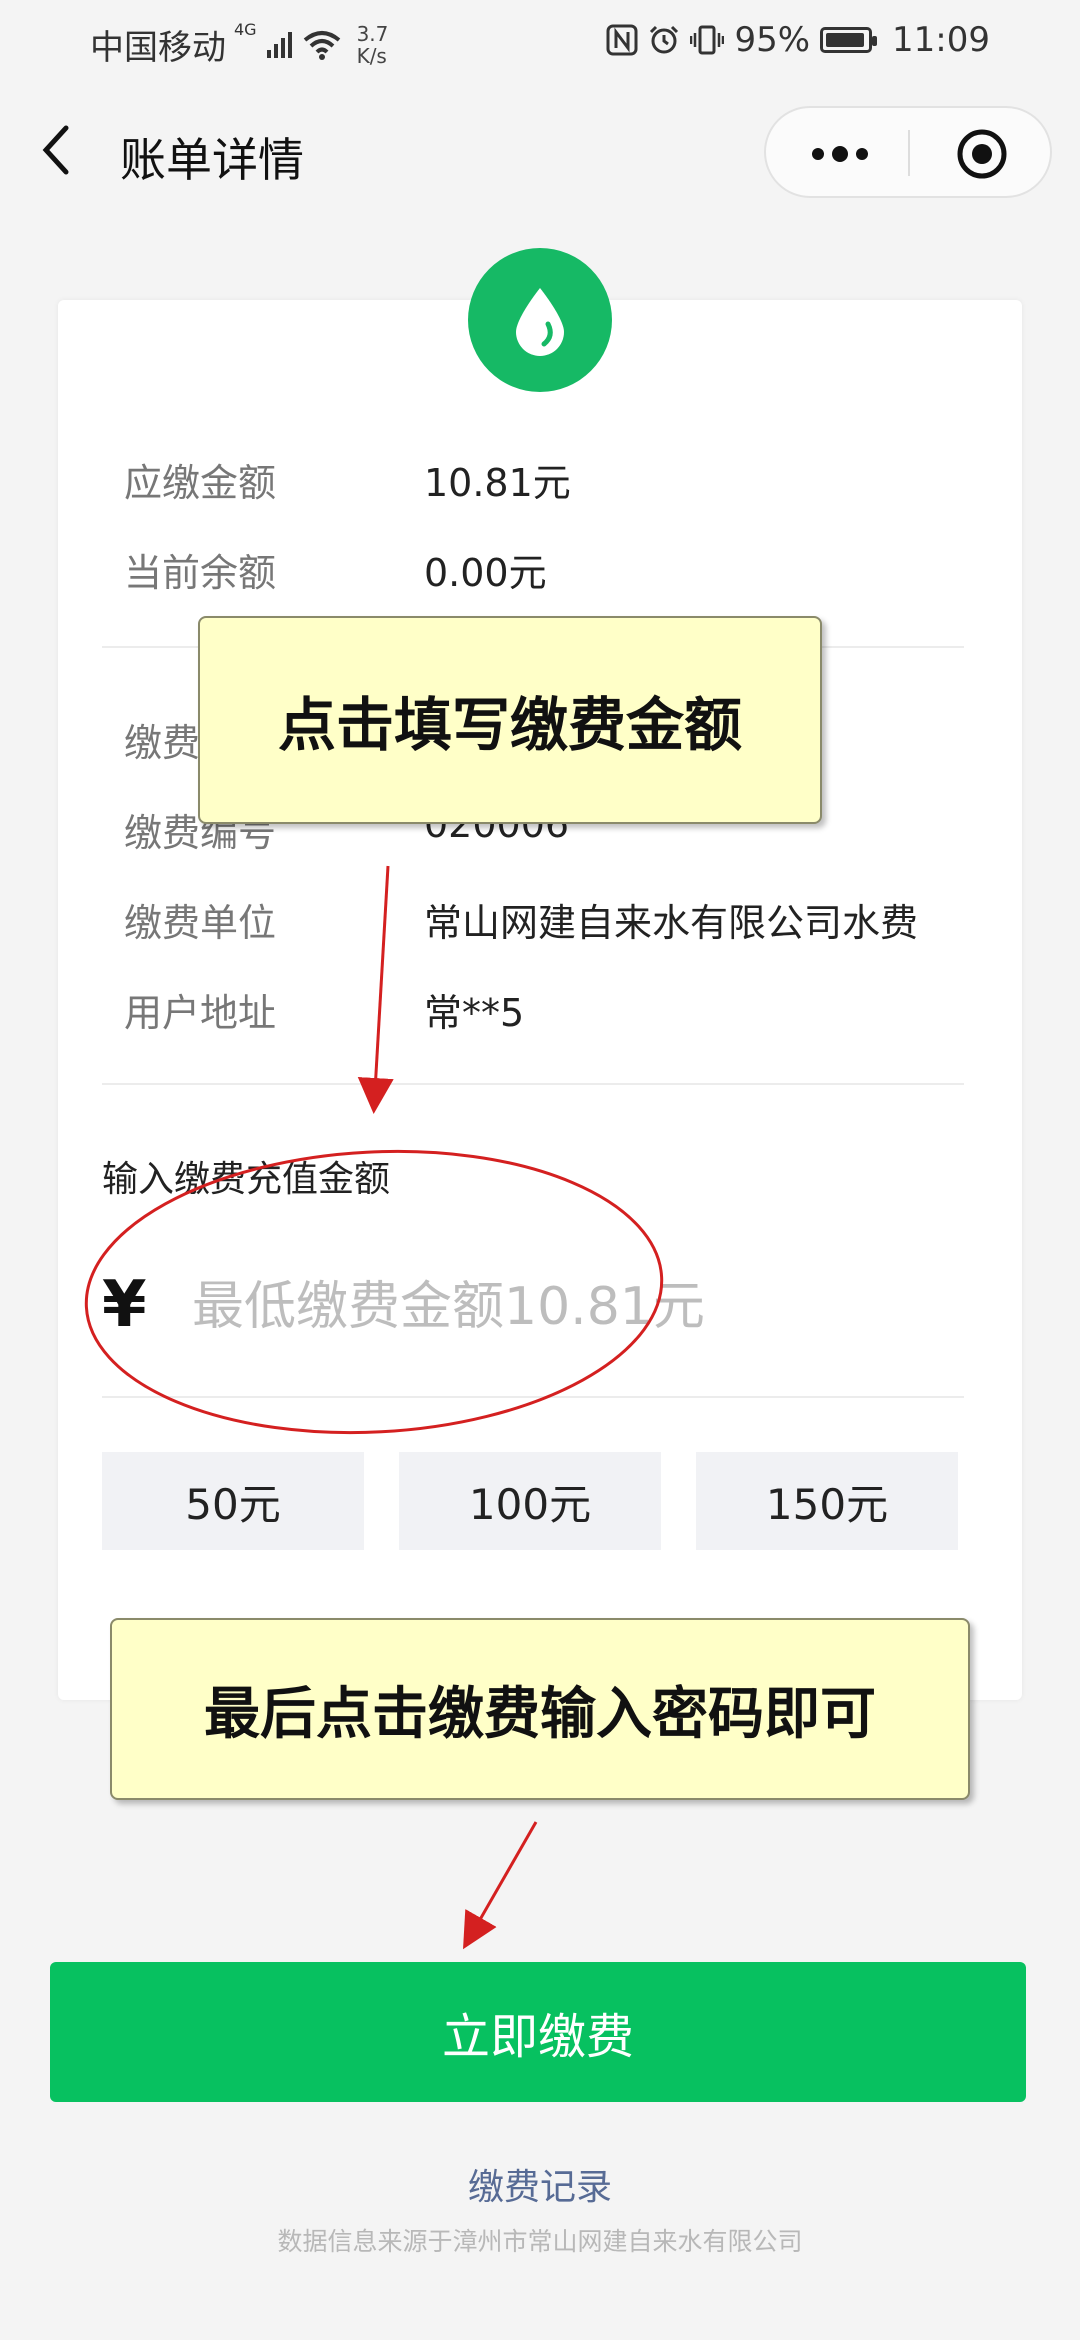 Image resolution: width=1080 pixels, height=2340 pixels. Describe the element at coordinates (279, 44) in the screenshot. I see `signal-icon` at that location.